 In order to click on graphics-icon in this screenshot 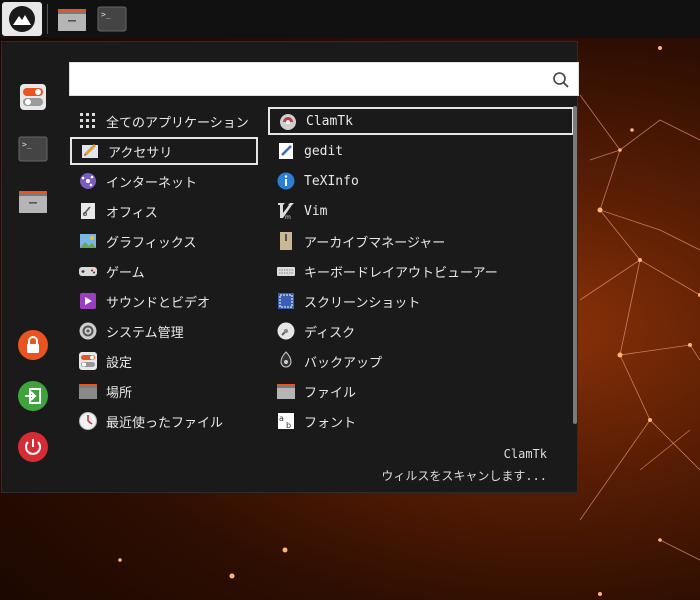, I will do `click(88, 241)`.